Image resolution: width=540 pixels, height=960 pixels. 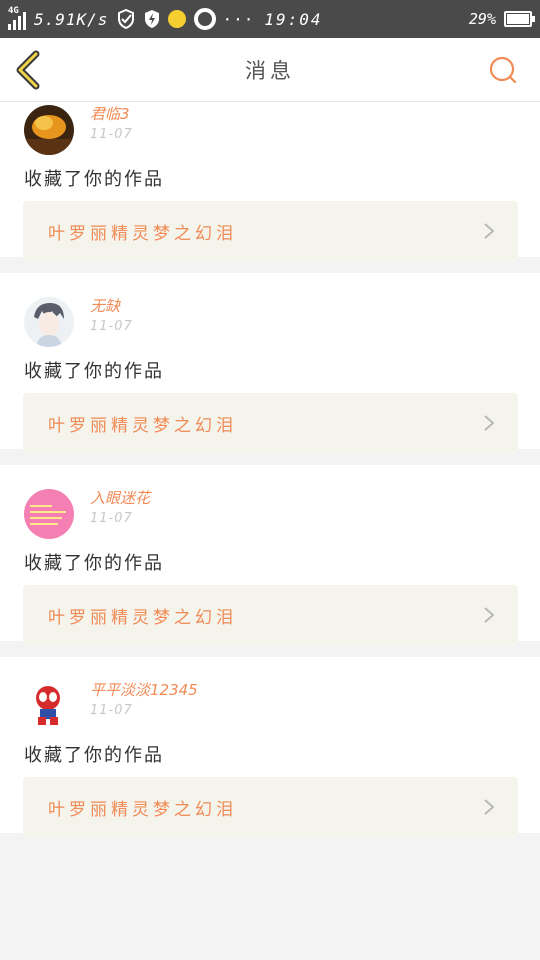 I want to click on username: 平平淡淡12345, so click(x=144, y=689).